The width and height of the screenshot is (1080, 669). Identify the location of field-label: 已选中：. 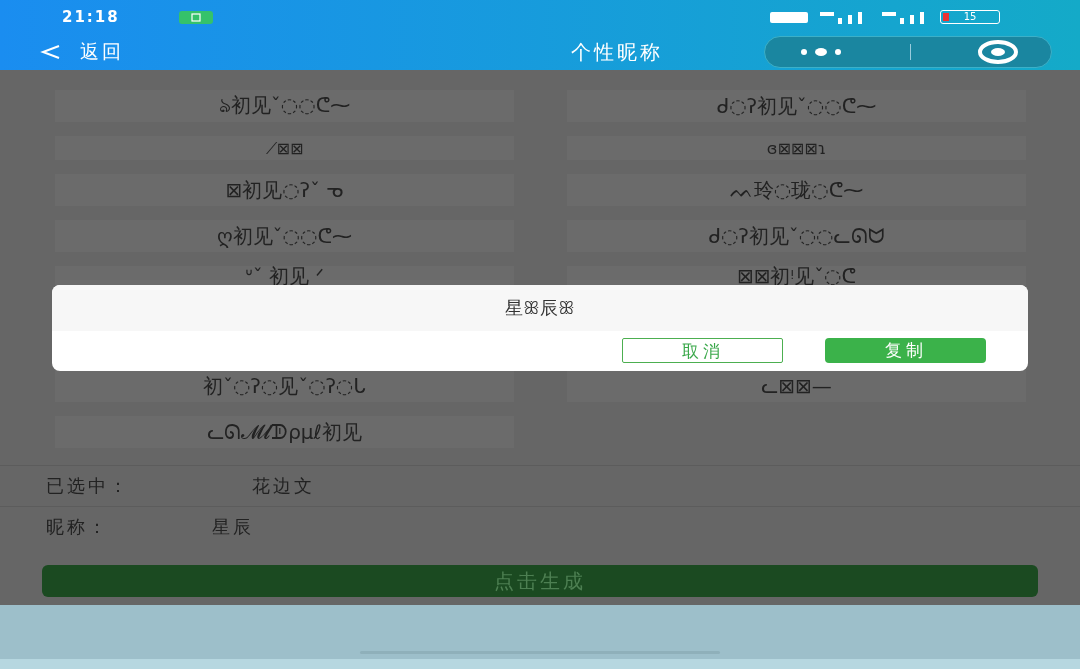
(88, 486).